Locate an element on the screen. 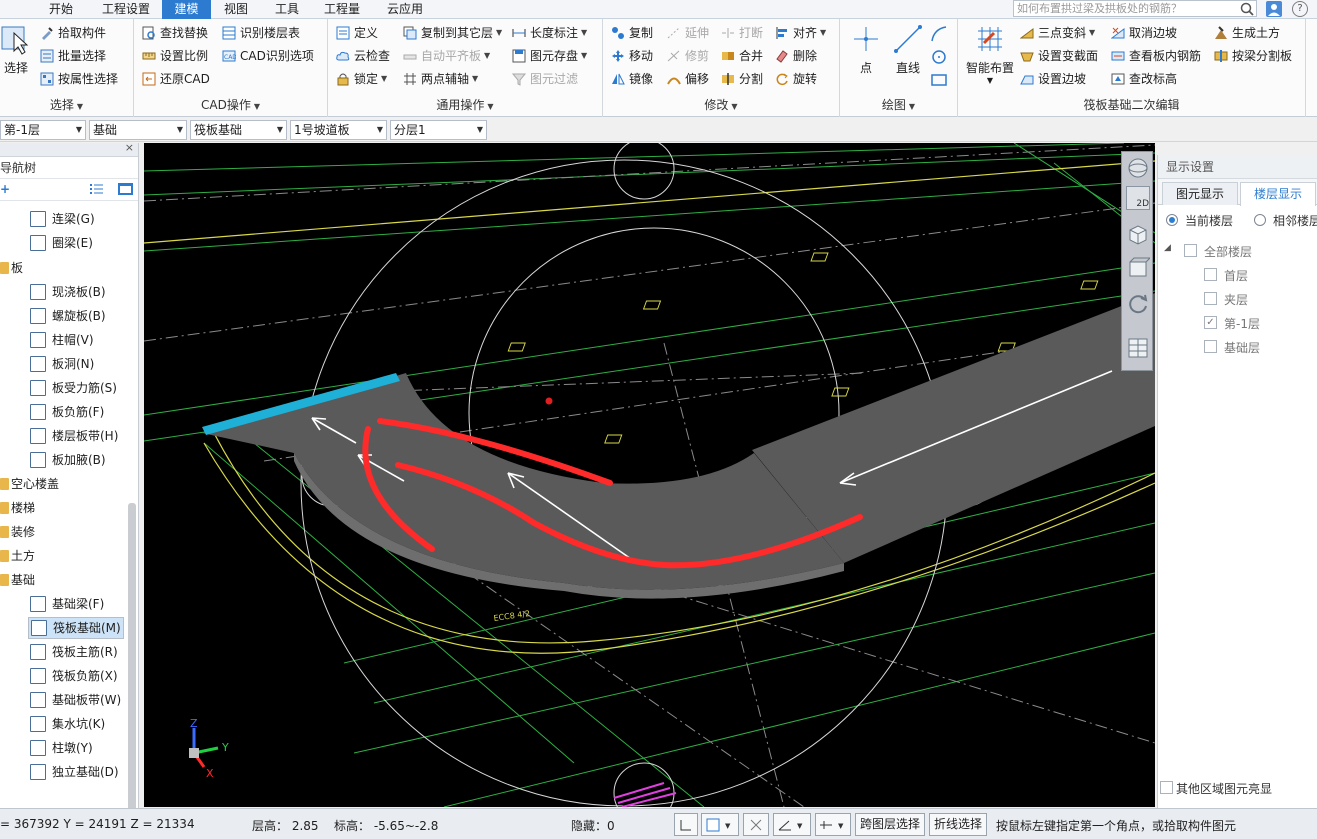 This screenshot has width=1317, height=839. nav-tree-item: 板洞(N) is located at coordinates (62, 364).